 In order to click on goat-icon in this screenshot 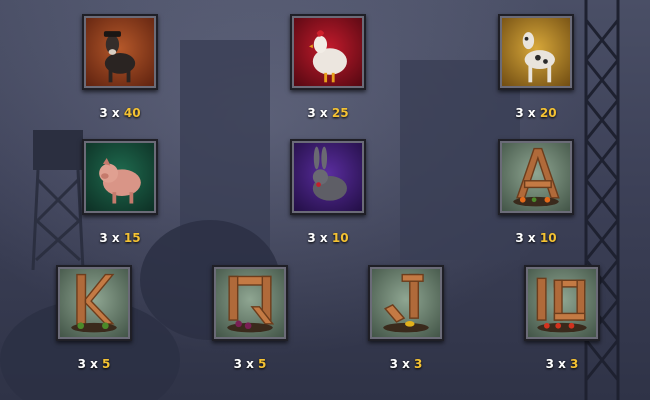, I will do `click(120, 52)`.